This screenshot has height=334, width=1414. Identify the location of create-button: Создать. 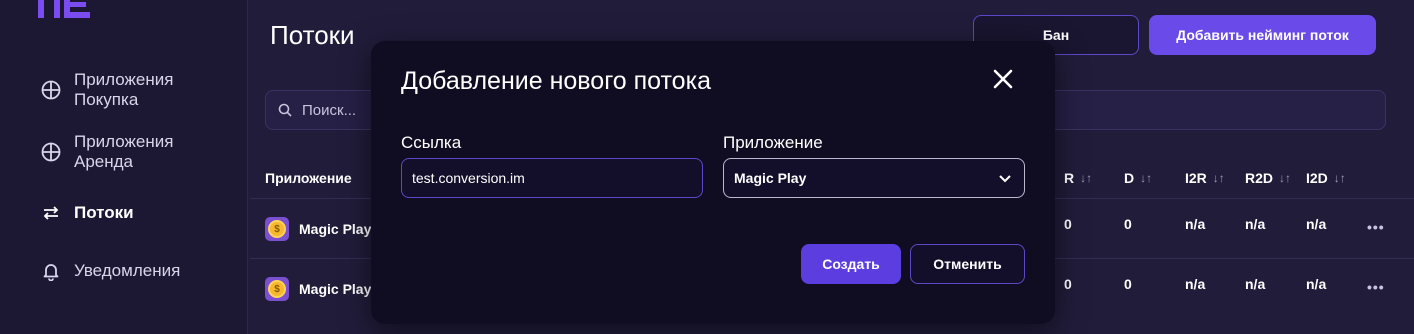
(851, 264).